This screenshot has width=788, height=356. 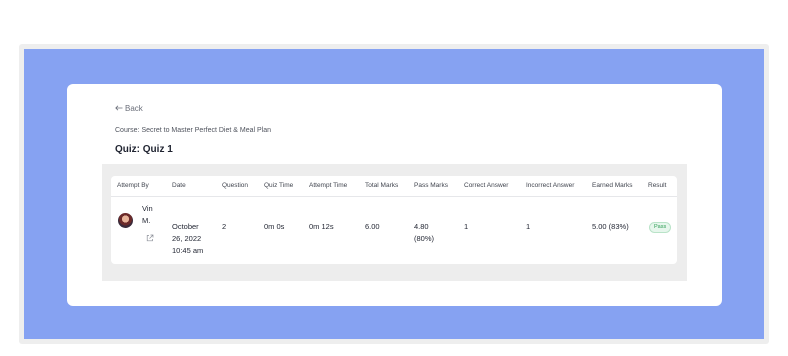 What do you see at coordinates (528, 226) in the screenshot?
I see `incorrect-answer: 1` at bounding box center [528, 226].